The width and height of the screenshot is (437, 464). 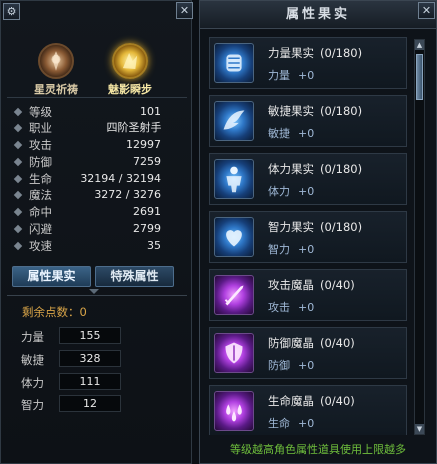 I want to click on list-item: 防御魔晶 (0/40) 防御 +0, so click(x=308, y=353).